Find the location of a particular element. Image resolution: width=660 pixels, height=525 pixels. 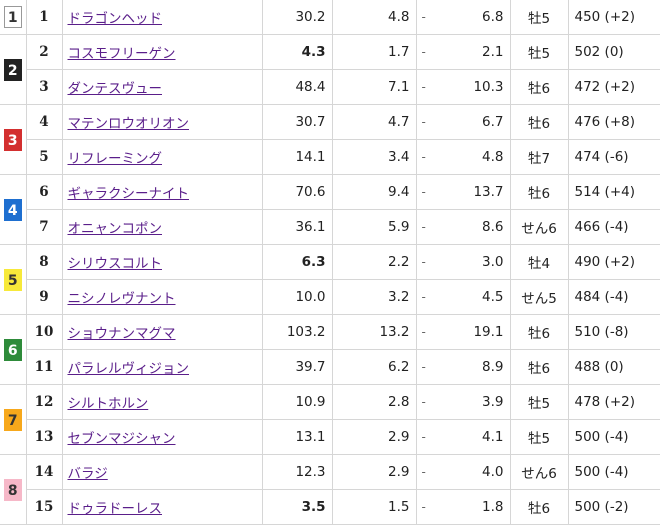

table-row: 11 パラレルヴィジョン 39.7 6.2- 8.9 牡6 488 (0) is located at coordinates (330, 367).